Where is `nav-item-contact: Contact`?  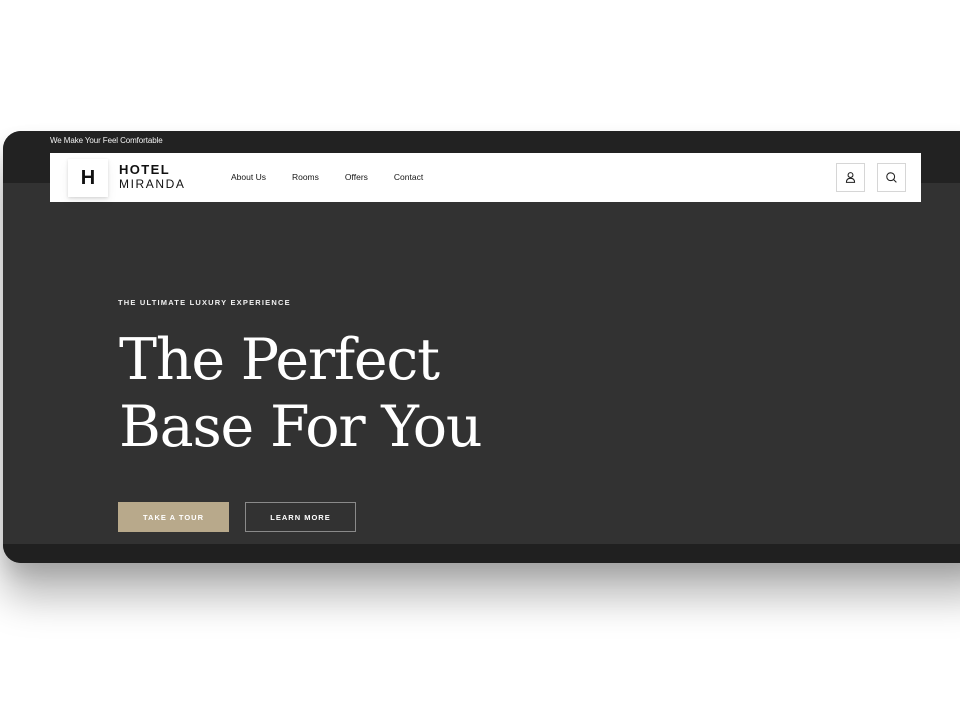 nav-item-contact: Contact is located at coordinates (408, 177).